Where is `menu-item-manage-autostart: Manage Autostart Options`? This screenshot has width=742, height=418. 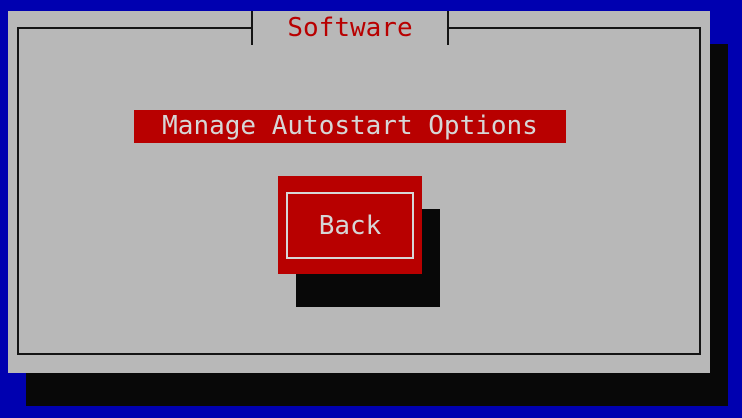
menu-item-manage-autostart: Manage Autostart Options is located at coordinates (350, 126).